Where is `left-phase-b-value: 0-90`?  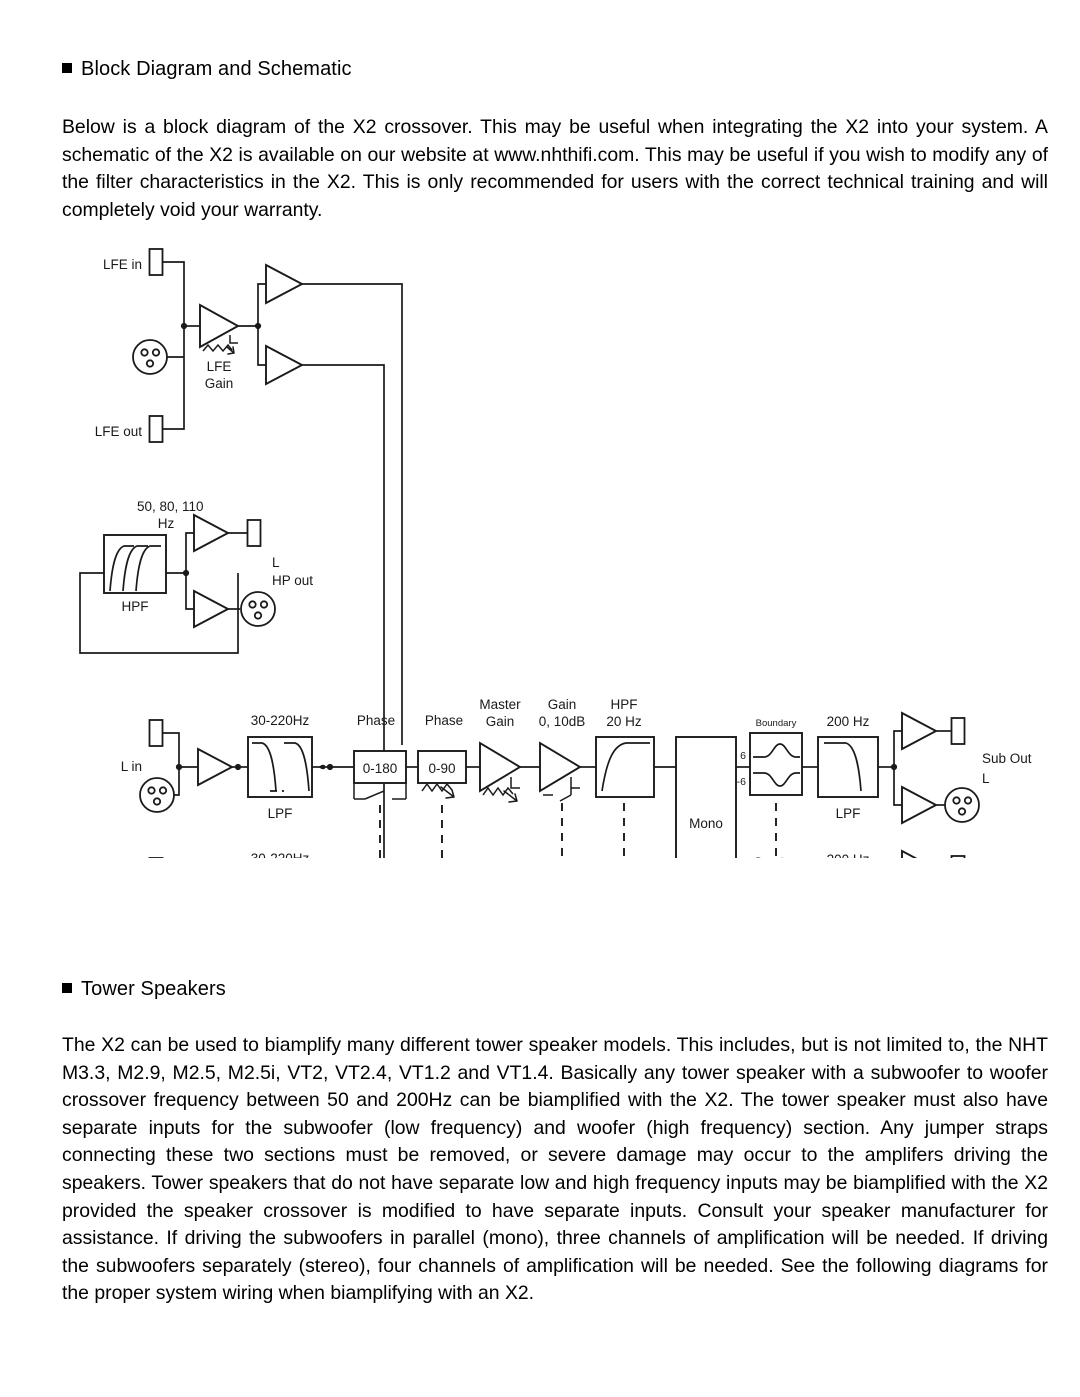
left-phase-b-value: 0-90 is located at coordinates (441, 768).